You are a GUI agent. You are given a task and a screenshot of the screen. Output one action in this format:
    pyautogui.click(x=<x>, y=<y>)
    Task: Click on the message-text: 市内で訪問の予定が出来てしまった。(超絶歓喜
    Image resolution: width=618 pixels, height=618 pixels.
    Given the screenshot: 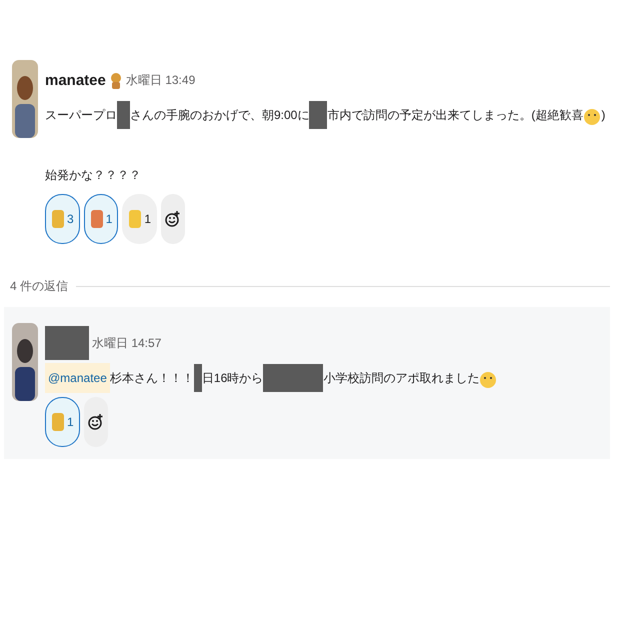 What is the action you would take?
    pyautogui.click(x=455, y=115)
    